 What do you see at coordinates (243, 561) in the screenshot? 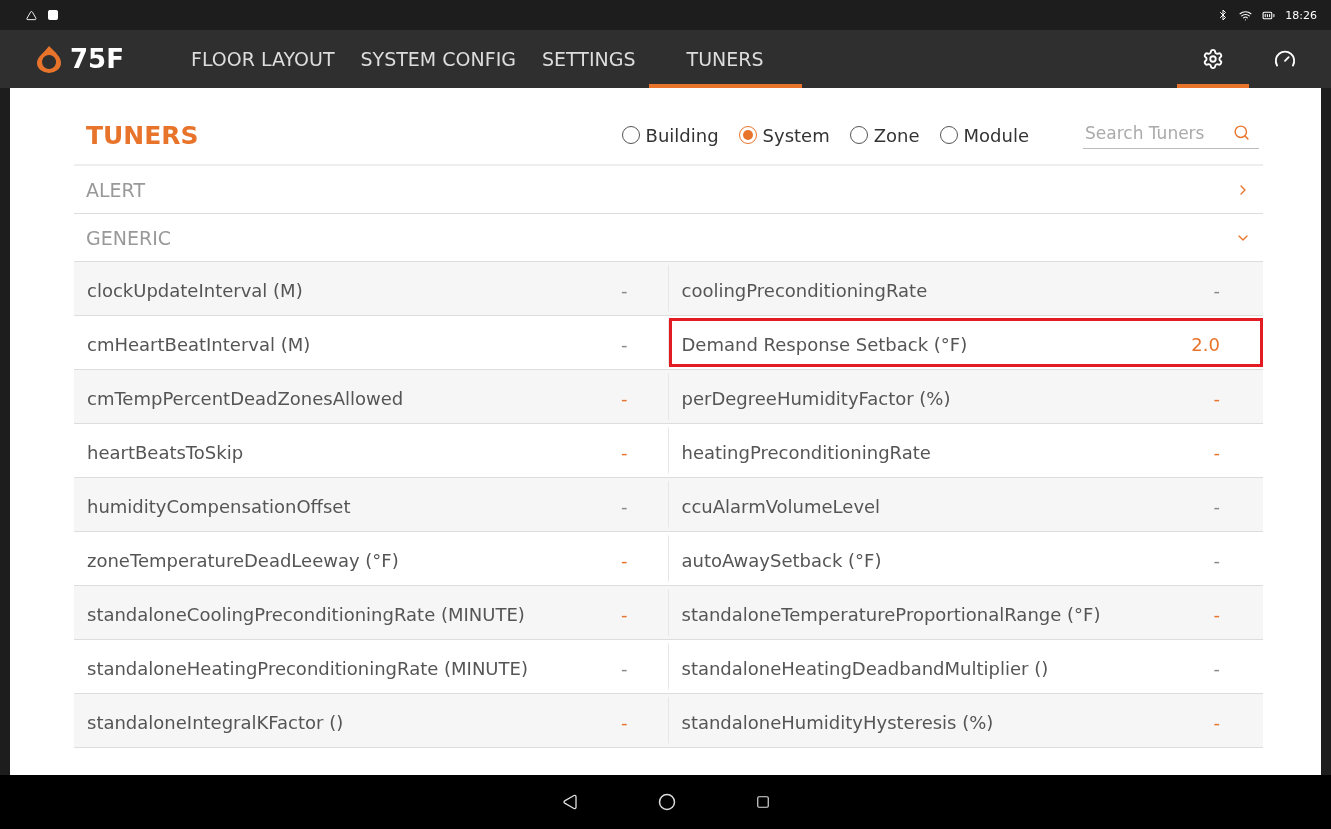
I see `tuner-name: zoneTemperatureDeadLeeway (°F)` at bounding box center [243, 561].